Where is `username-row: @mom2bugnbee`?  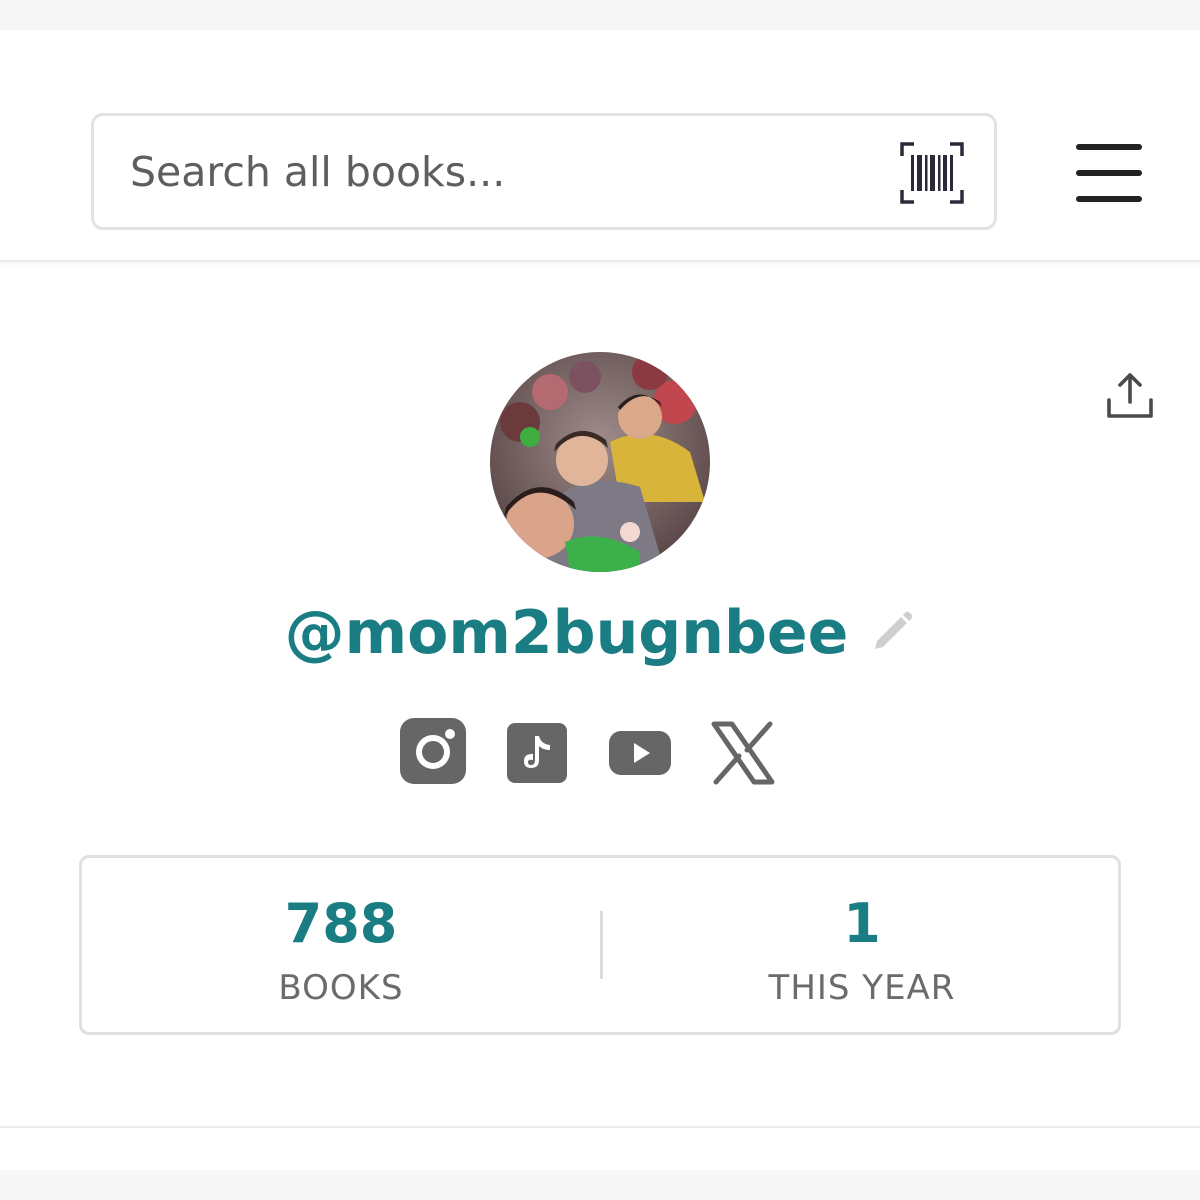 username-row: @mom2bugnbee is located at coordinates (600, 638).